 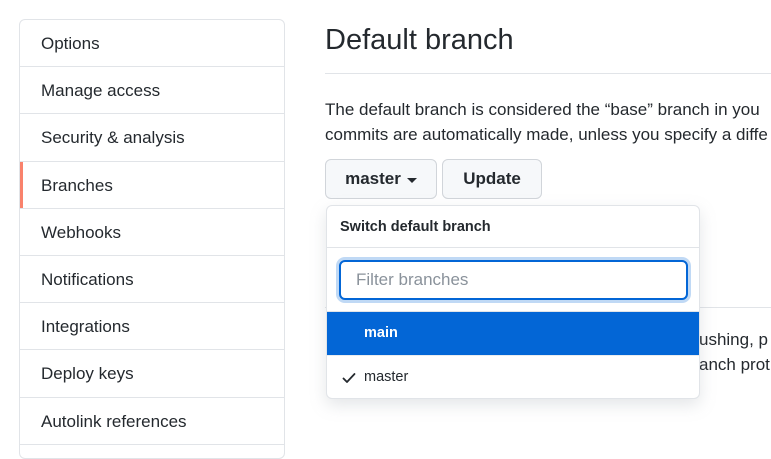 I want to click on branch-option-main: main, so click(x=513, y=333).